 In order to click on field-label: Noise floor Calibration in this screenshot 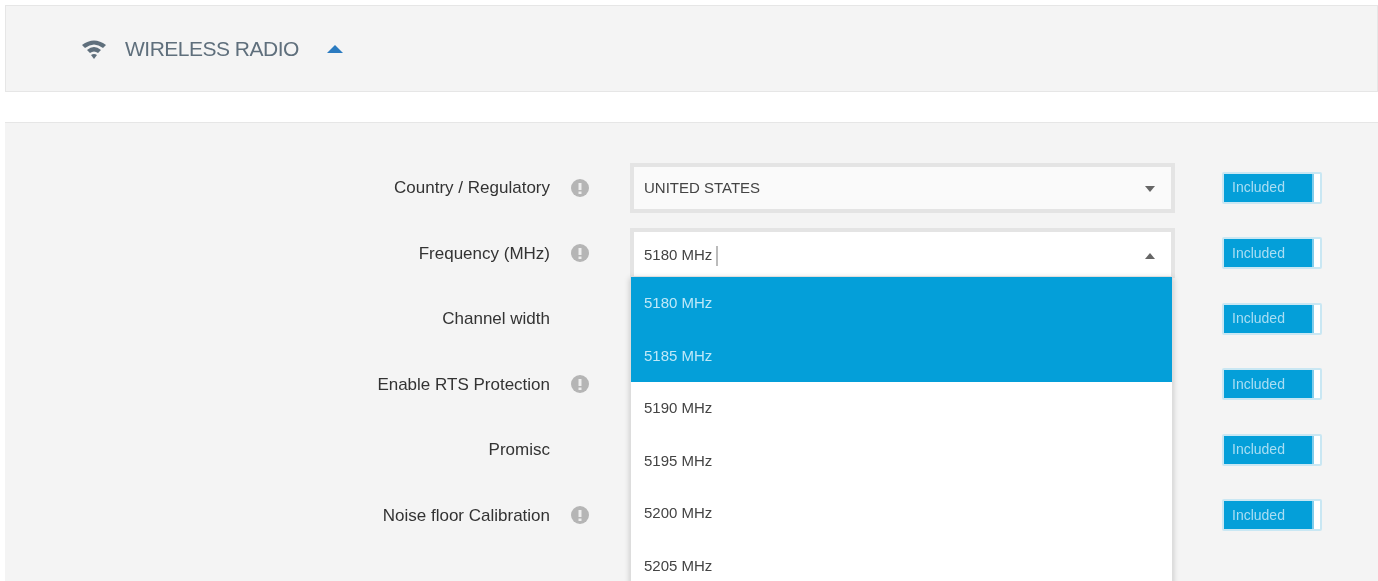, I will do `click(465, 515)`.